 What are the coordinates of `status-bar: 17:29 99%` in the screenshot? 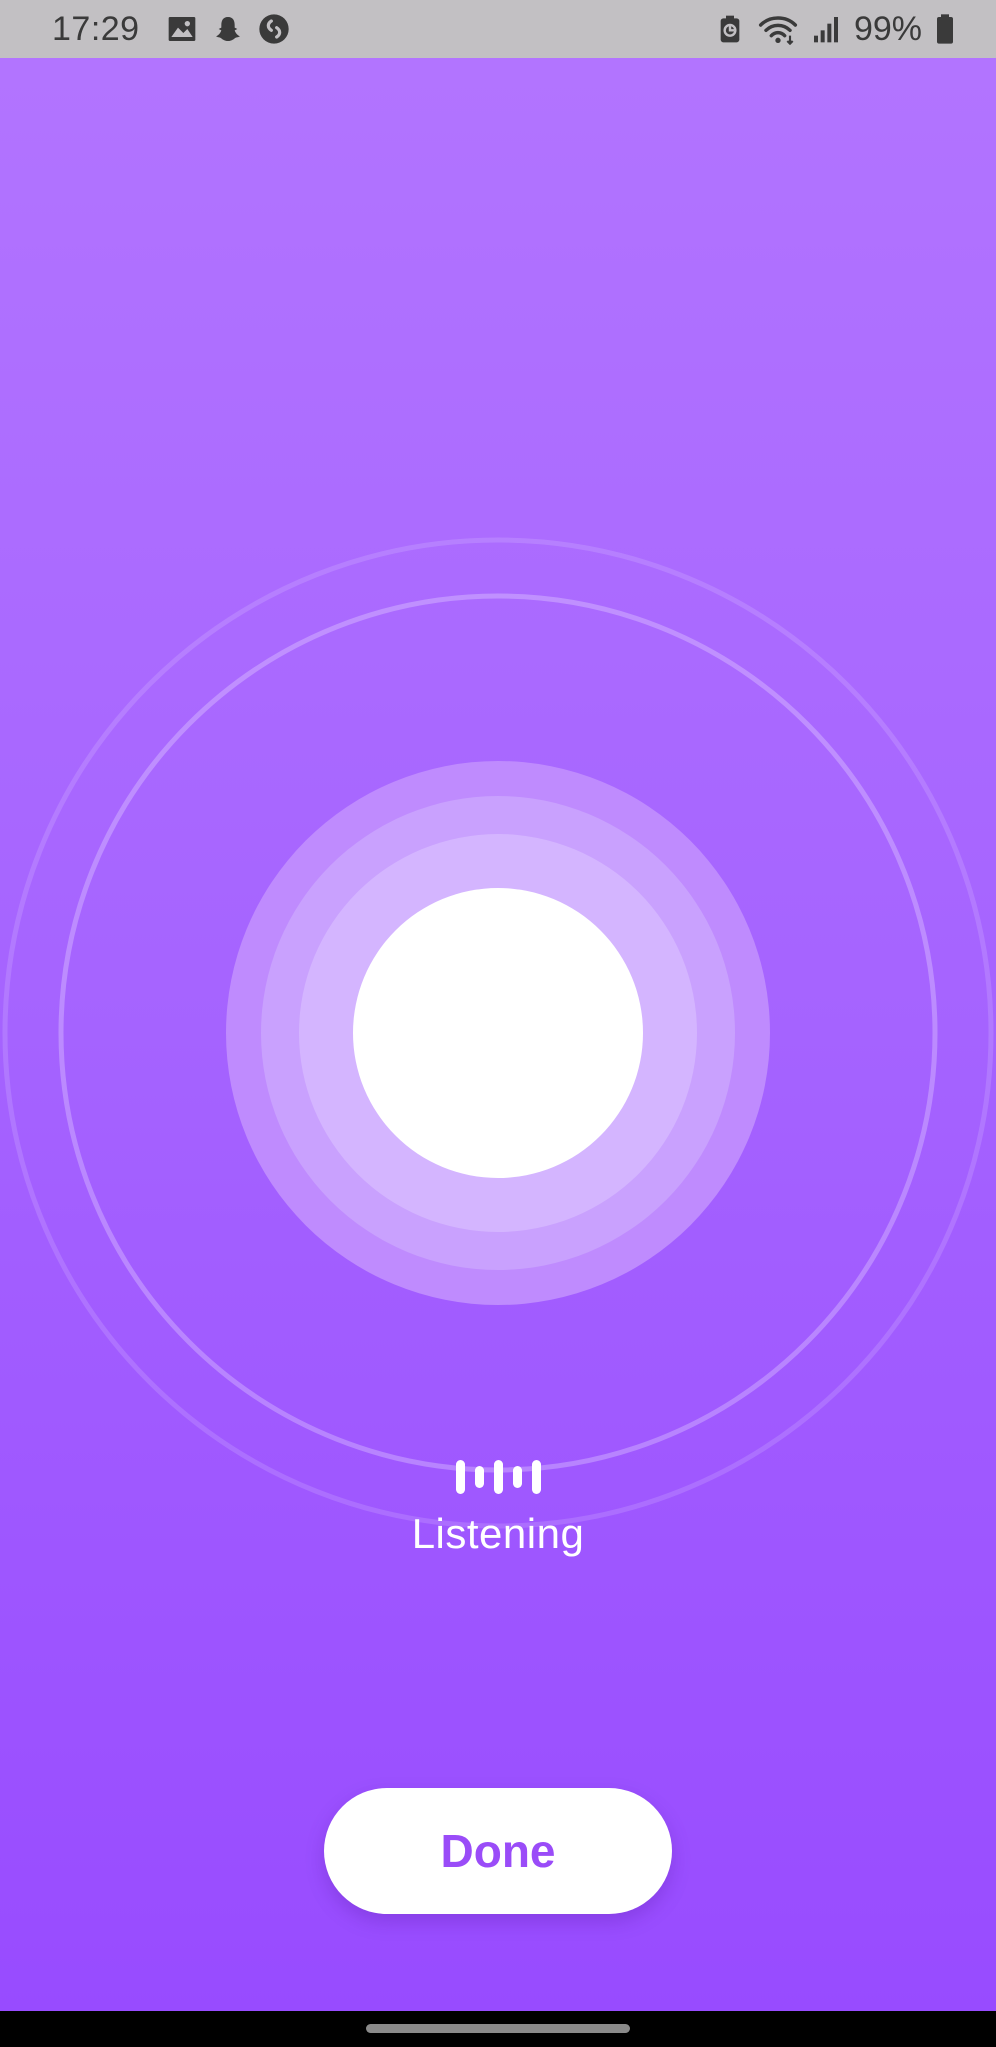 It's located at (498, 29).